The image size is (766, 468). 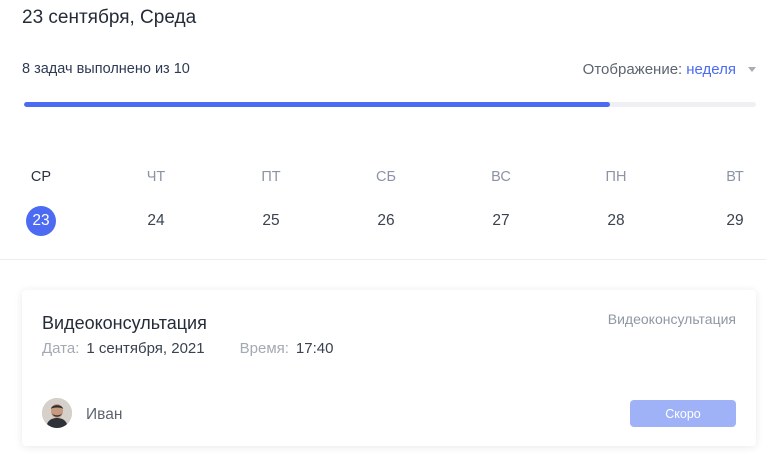 I want to click on day-saturday: СБ 26, so click(x=386, y=201).